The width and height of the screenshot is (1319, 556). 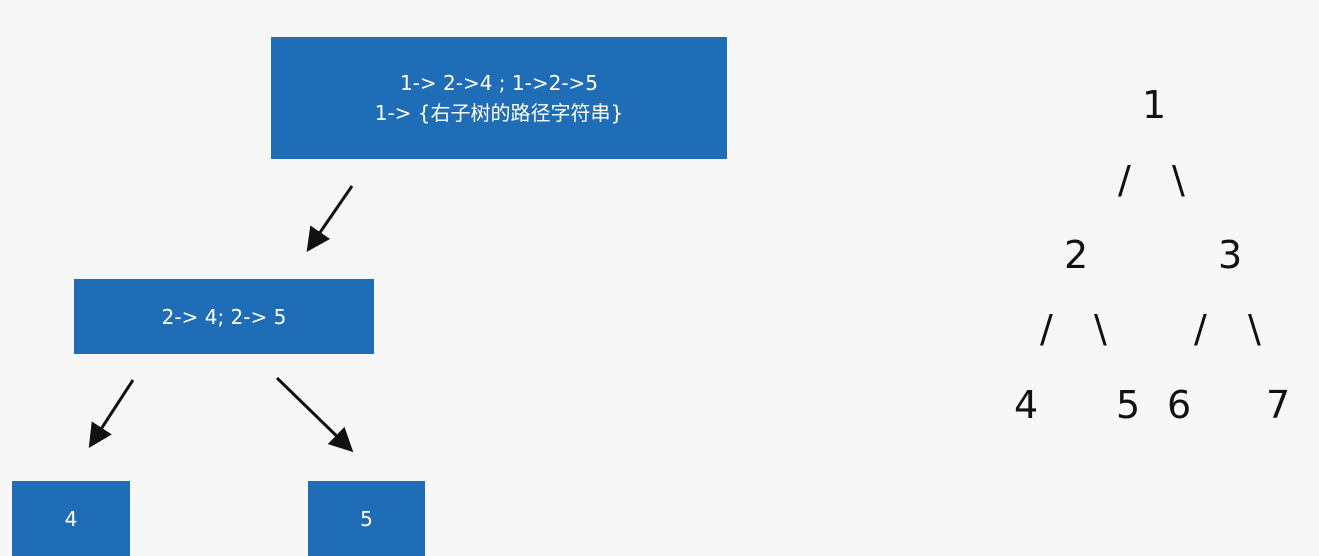 I want to click on leaf-box-4: 4, so click(x=71, y=518).